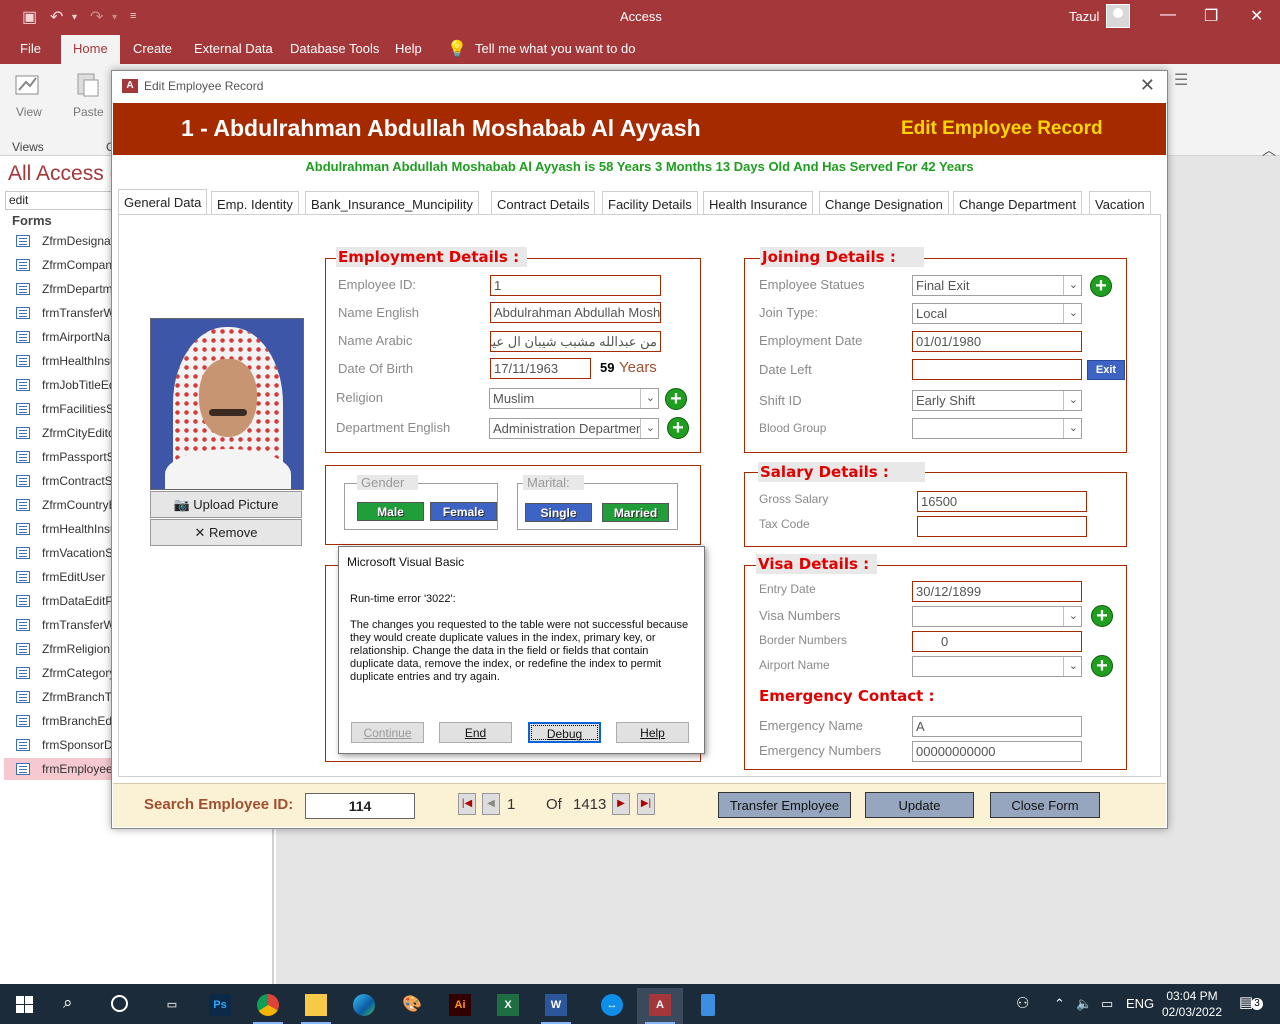  What do you see at coordinates (172, 1006) in the screenshot?
I see `taskbar-task-view: ▭` at bounding box center [172, 1006].